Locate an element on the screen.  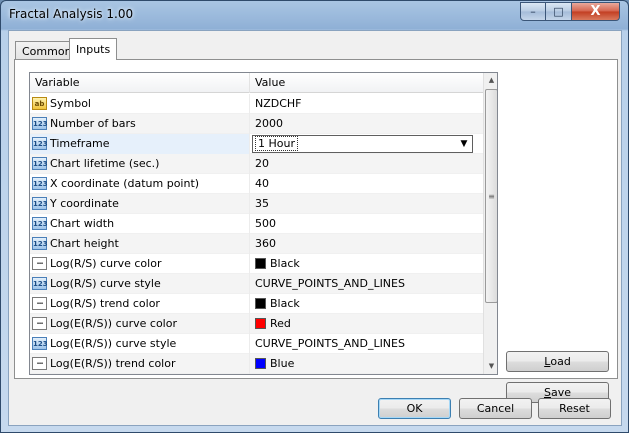
tab-inputs: Inputs is located at coordinates (93, 49).